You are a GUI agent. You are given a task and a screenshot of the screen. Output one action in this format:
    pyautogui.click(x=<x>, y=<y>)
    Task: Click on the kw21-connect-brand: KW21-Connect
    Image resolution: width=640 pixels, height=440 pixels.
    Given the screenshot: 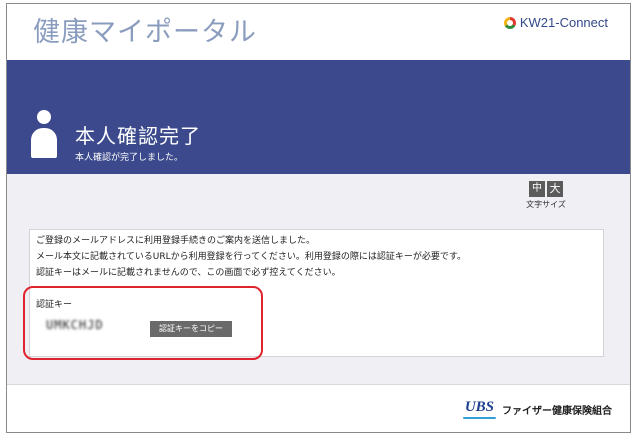 What is the action you would take?
    pyautogui.click(x=555, y=22)
    